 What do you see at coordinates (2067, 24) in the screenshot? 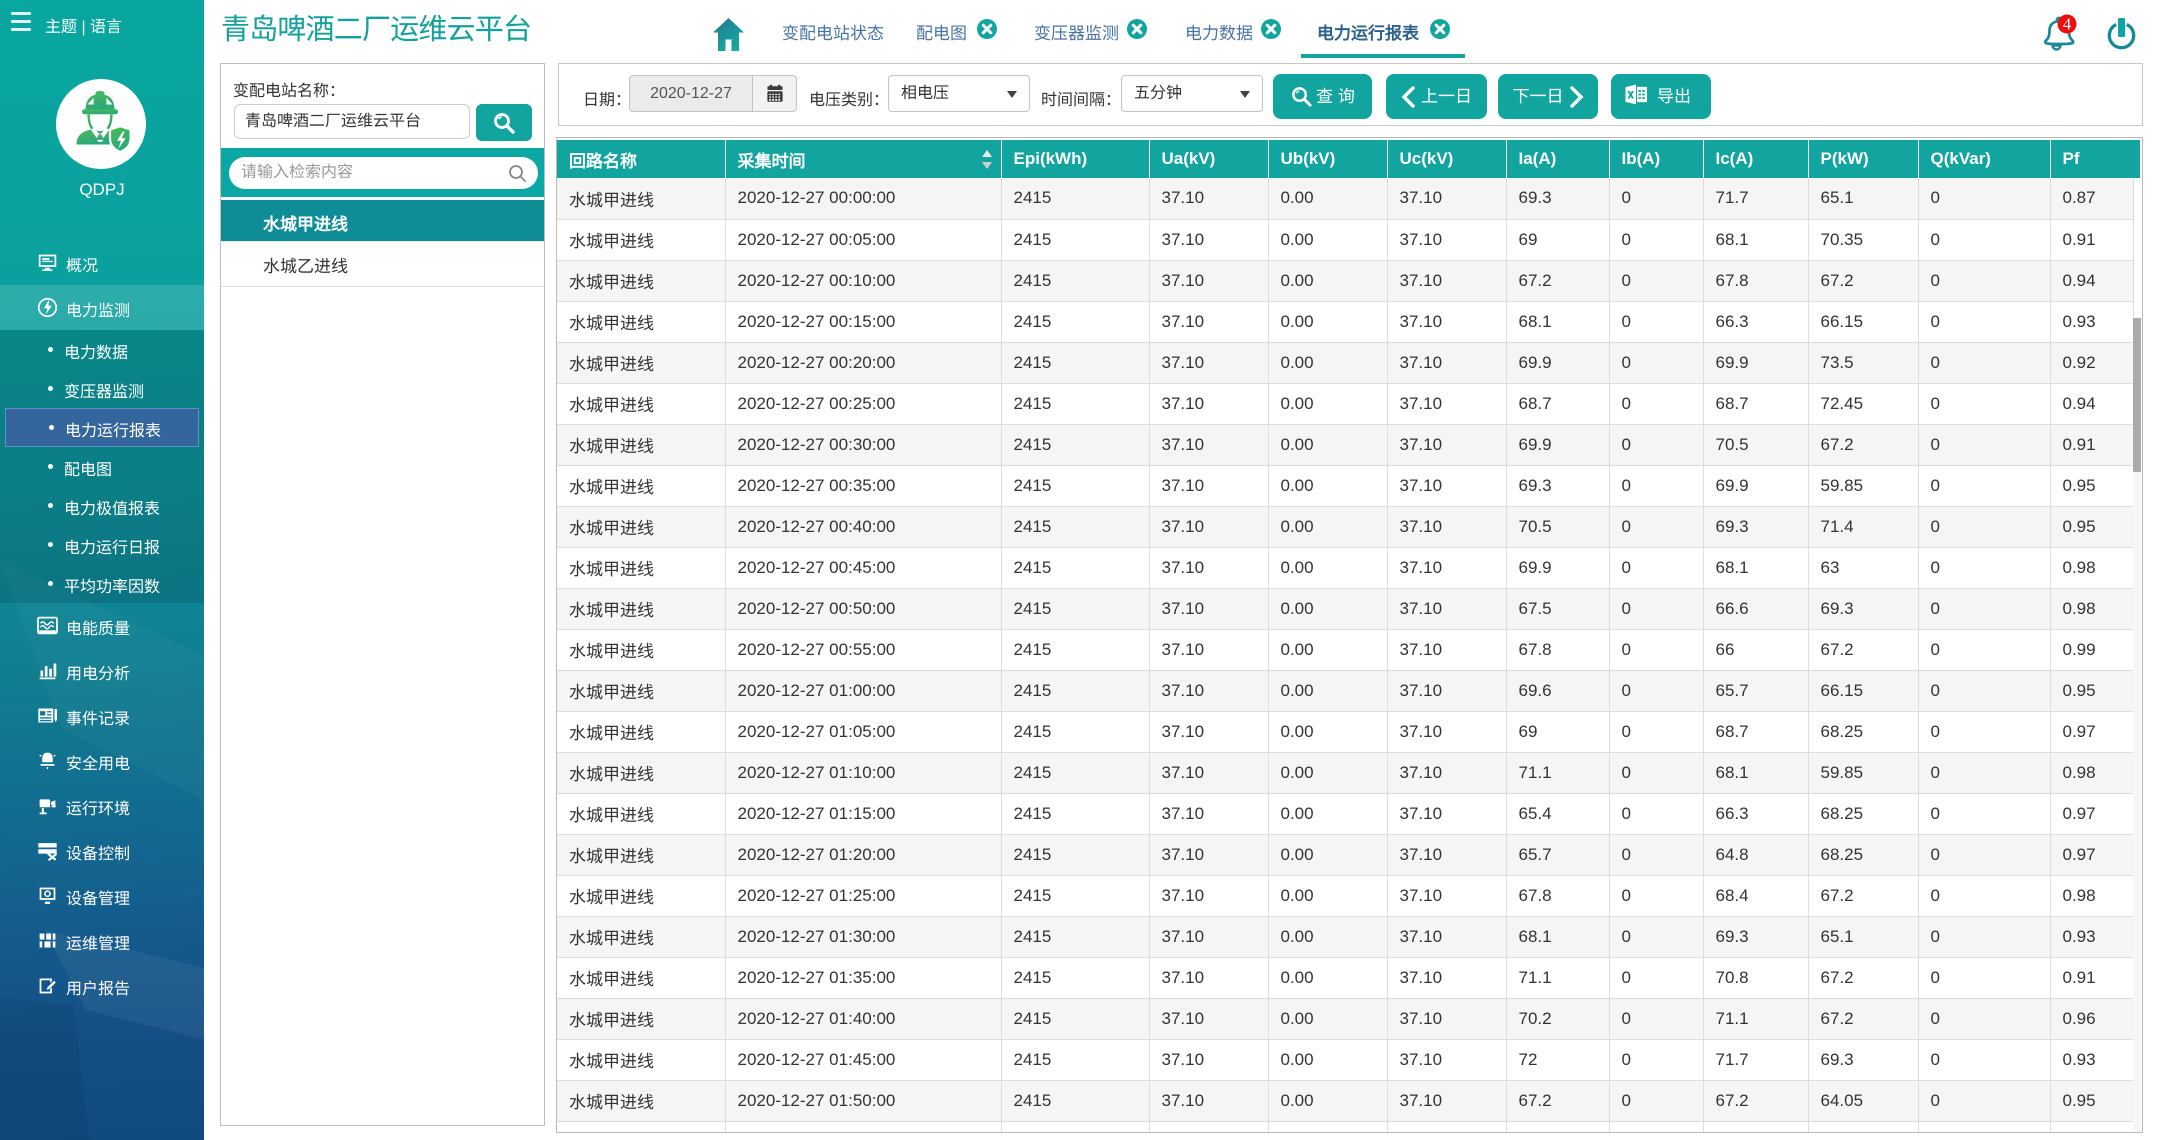
I see `svg-text: 4` at bounding box center [2067, 24].